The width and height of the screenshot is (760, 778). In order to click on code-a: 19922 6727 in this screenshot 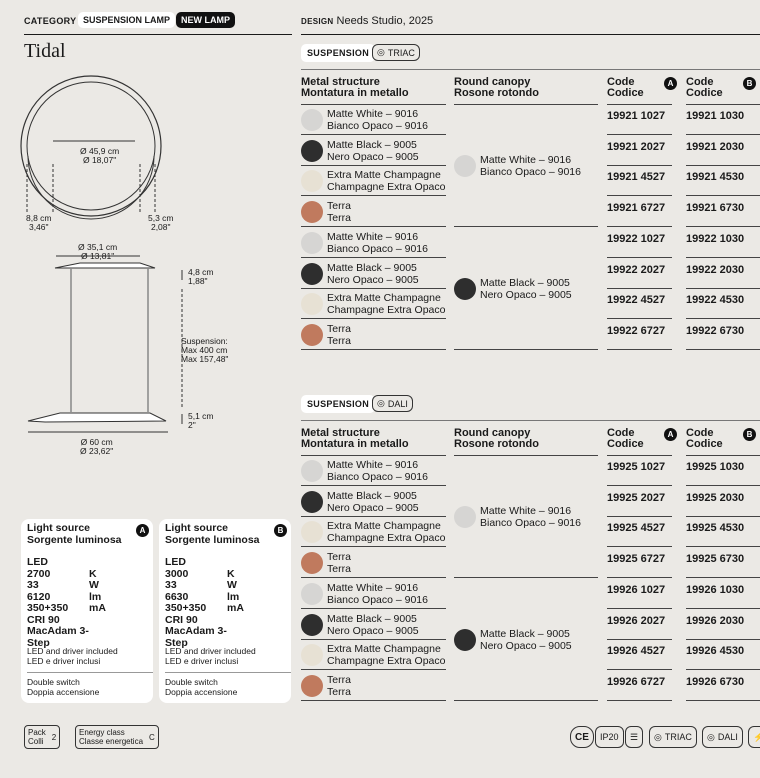, I will do `click(636, 331)`.